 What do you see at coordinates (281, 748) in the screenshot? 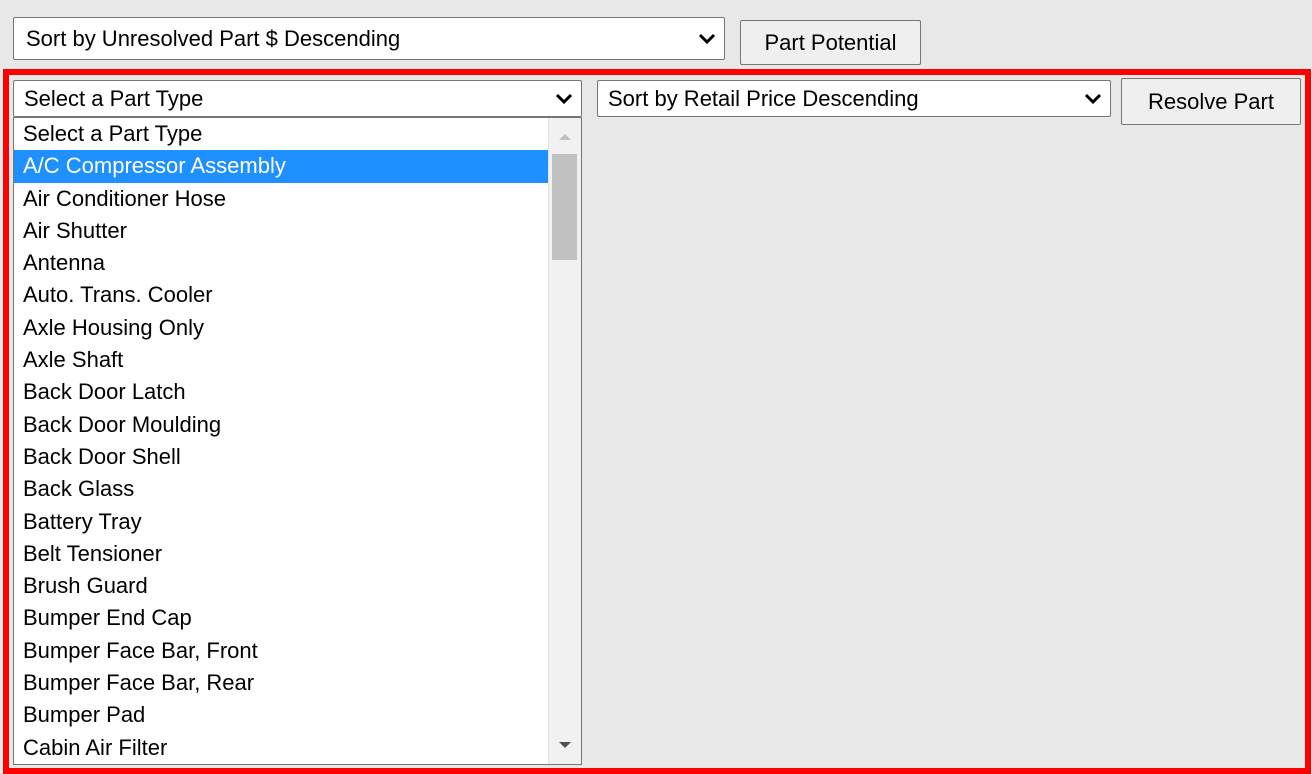
I see `part-type-option: Cabin Air Filter` at bounding box center [281, 748].